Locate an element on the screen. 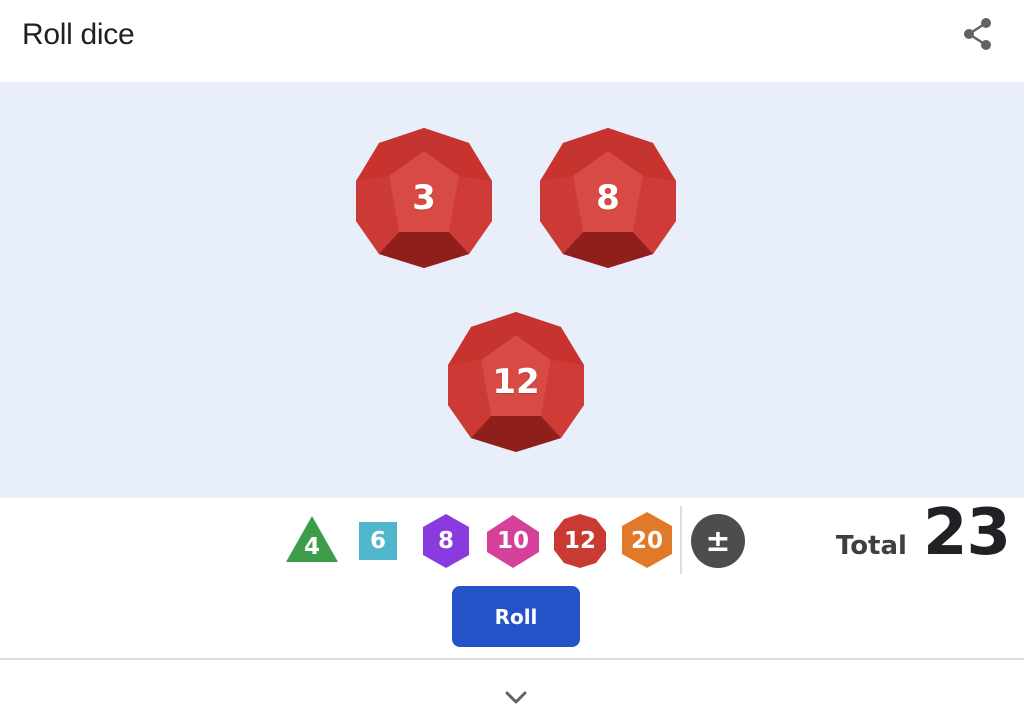  d8-label: 8 is located at coordinates (445, 541).